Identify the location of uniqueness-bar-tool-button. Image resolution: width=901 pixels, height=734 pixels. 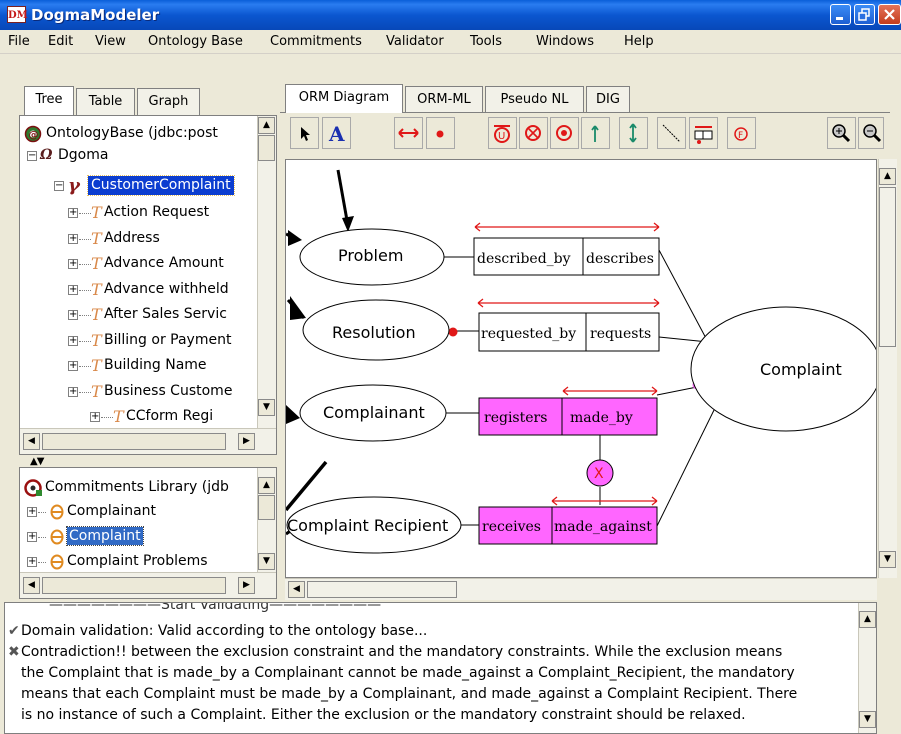
(408, 133).